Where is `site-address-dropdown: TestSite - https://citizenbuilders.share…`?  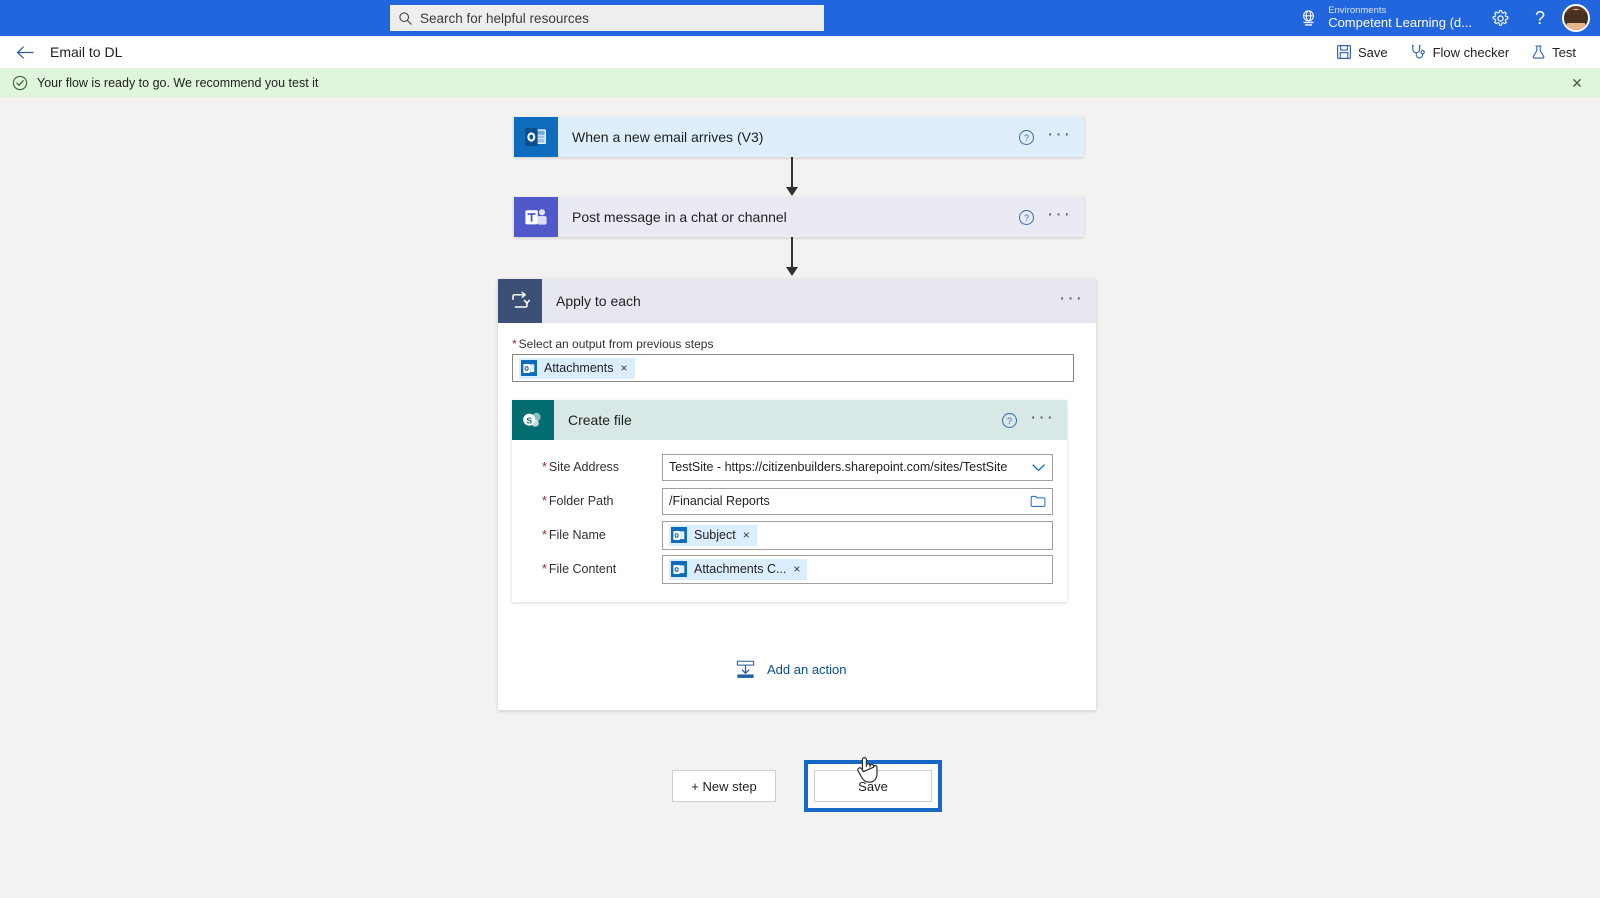 site-address-dropdown: TestSite - https://citizenbuilders.share… is located at coordinates (857, 467).